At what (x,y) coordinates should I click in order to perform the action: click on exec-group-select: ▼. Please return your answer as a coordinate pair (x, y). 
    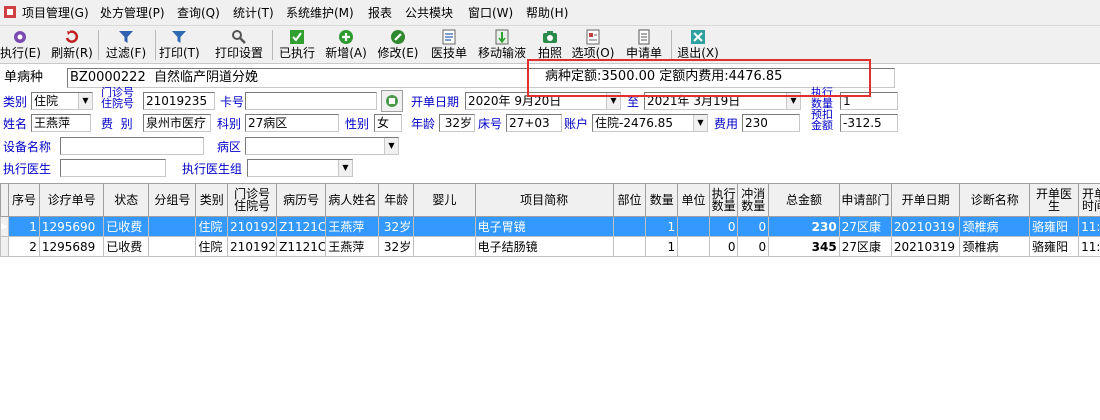
    Looking at the image, I should click on (300, 168).